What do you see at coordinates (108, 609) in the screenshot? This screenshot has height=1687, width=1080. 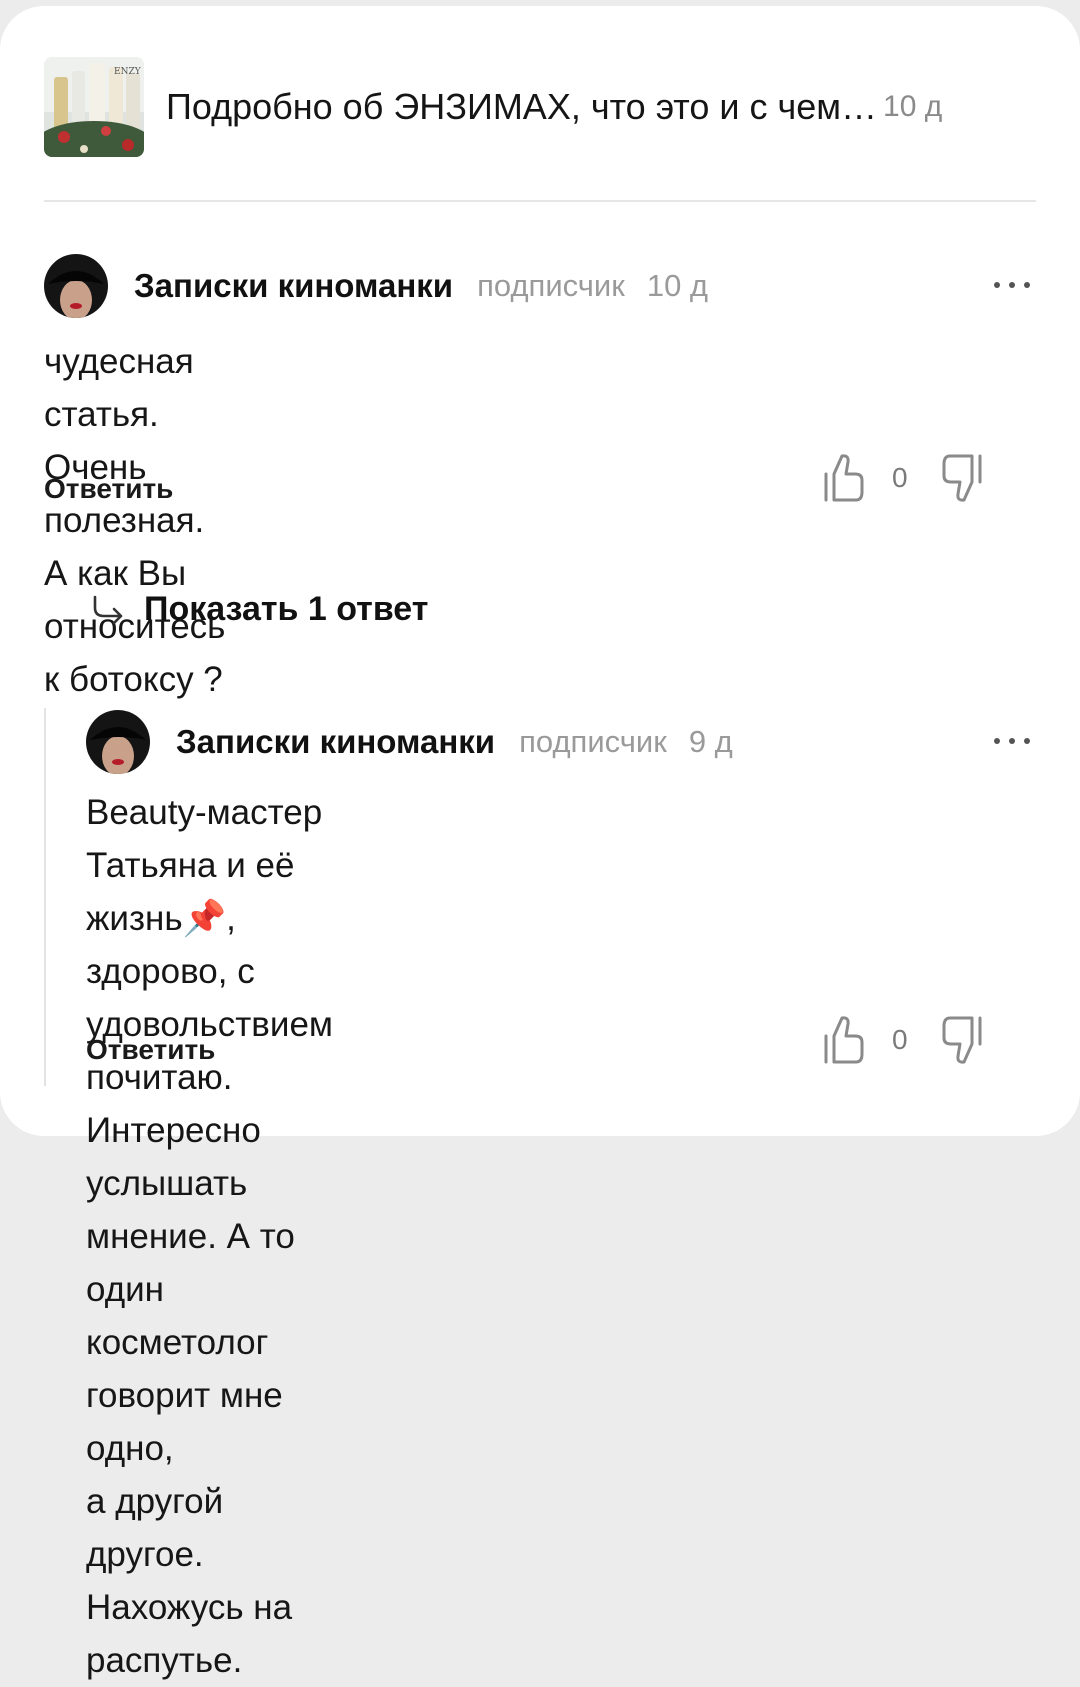 I see `reply-arrow-icon` at bounding box center [108, 609].